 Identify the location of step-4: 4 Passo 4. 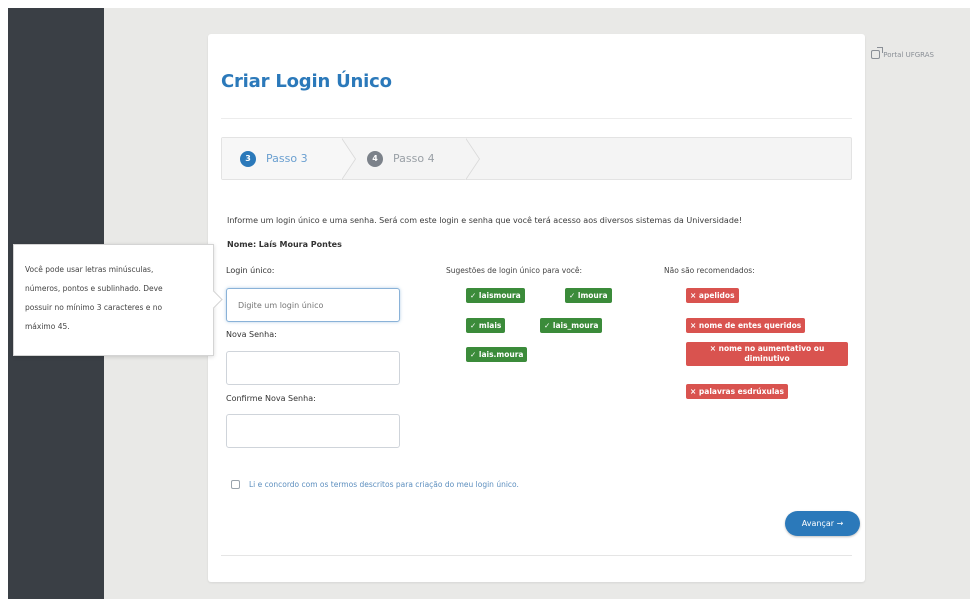
(401, 158).